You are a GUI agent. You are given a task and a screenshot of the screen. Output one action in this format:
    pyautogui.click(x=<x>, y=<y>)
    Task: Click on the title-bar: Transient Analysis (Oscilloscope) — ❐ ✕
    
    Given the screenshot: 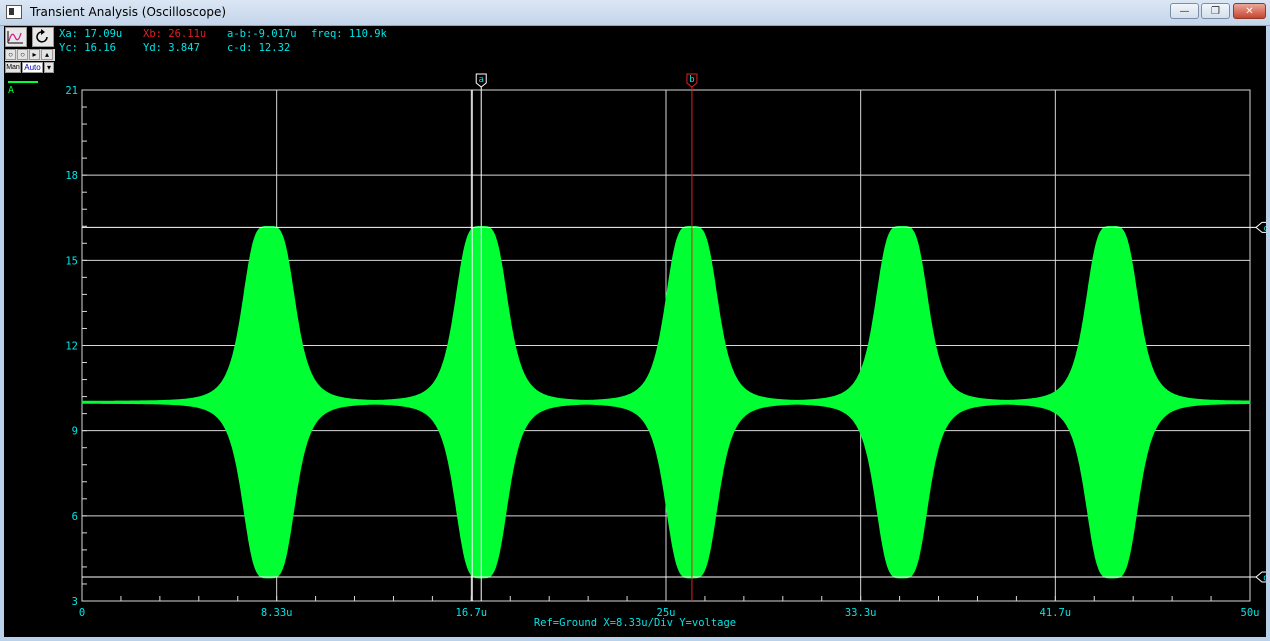 What is the action you would take?
    pyautogui.click(x=635, y=13)
    